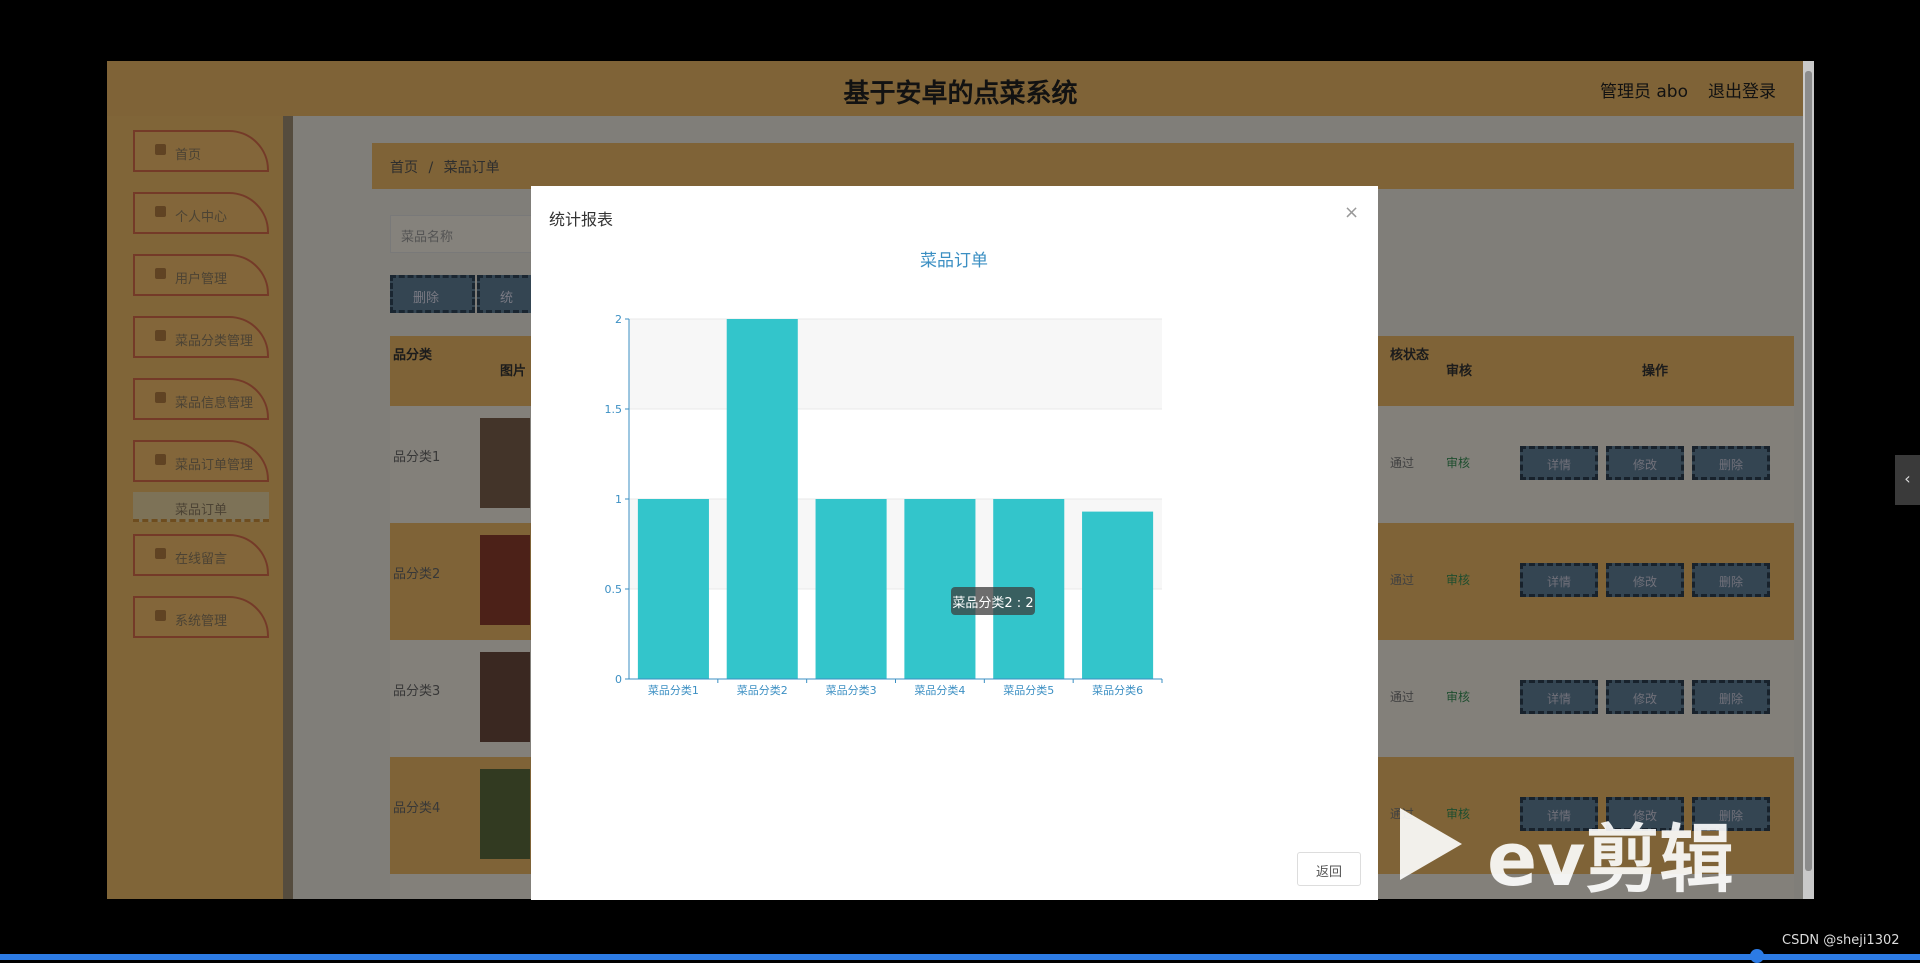 The image size is (1920, 963). Describe the element at coordinates (1808, 471) in the screenshot. I see `scrollbar-thumb` at that location.